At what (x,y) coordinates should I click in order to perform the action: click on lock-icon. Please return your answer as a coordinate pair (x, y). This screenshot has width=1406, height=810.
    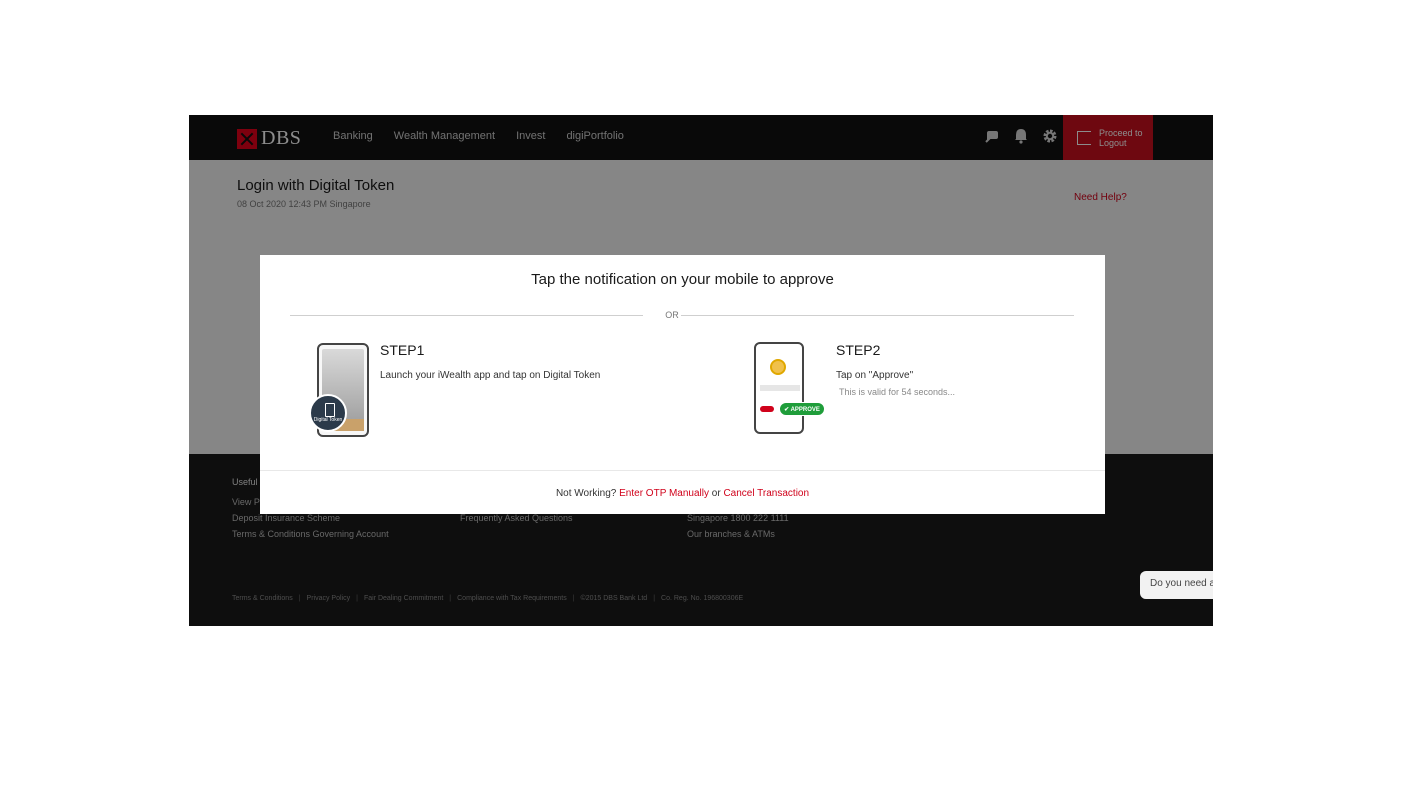
    Looking at the image, I should click on (778, 367).